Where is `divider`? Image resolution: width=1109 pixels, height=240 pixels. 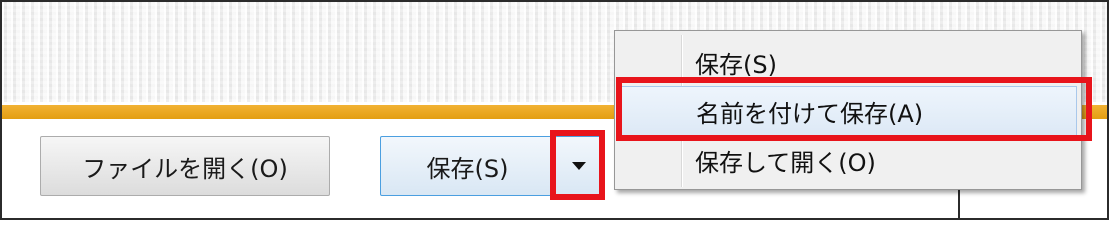 divider is located at coordinates (959, 204).